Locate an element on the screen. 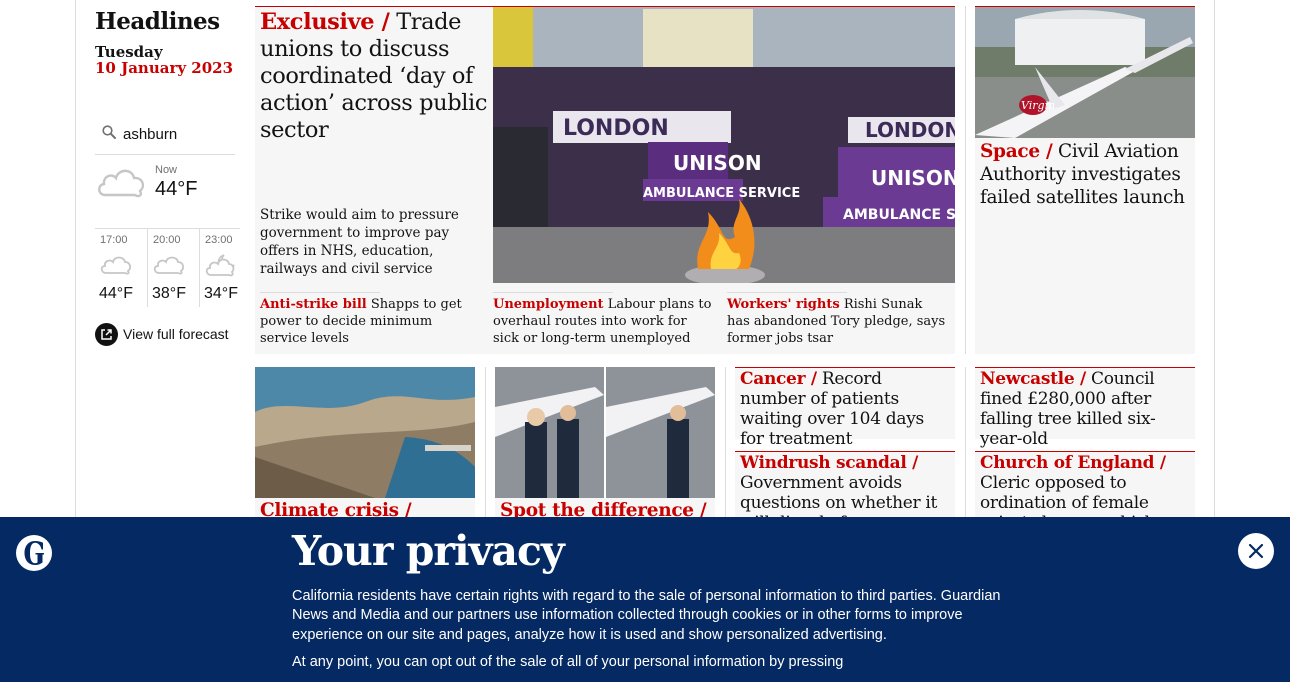 The width and height of the screenshot is (1290, 682). newcastle-kicker: Newcastle / is located at coordinates (1033, 379).